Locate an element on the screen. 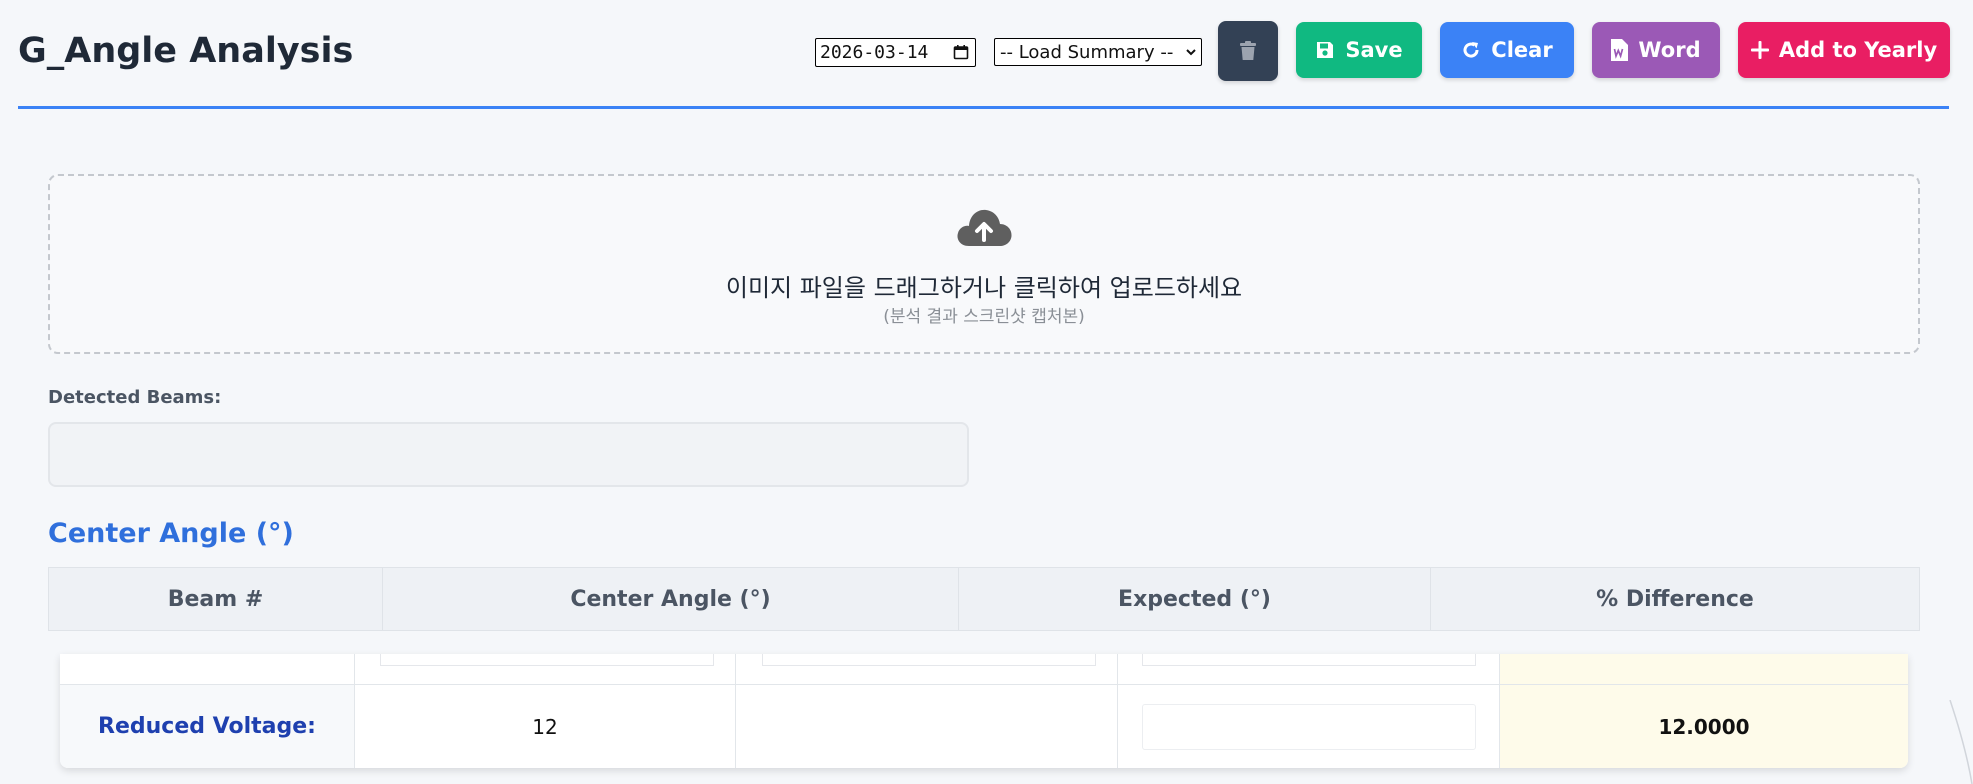 This screenshot has height=784, width=1973. calendar-icon is located at coordinates (961, 52).